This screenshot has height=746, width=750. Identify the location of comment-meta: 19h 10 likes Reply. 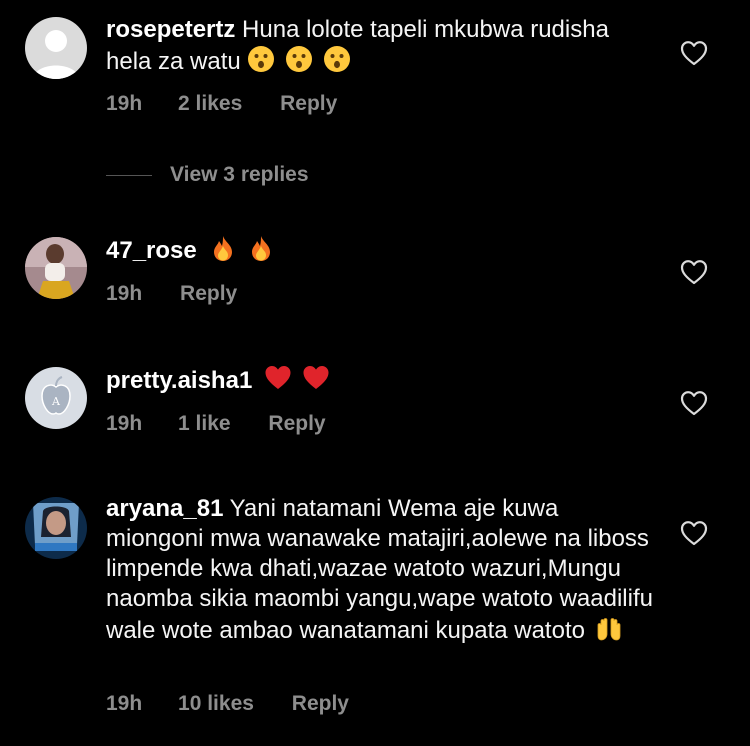
(227, 706).